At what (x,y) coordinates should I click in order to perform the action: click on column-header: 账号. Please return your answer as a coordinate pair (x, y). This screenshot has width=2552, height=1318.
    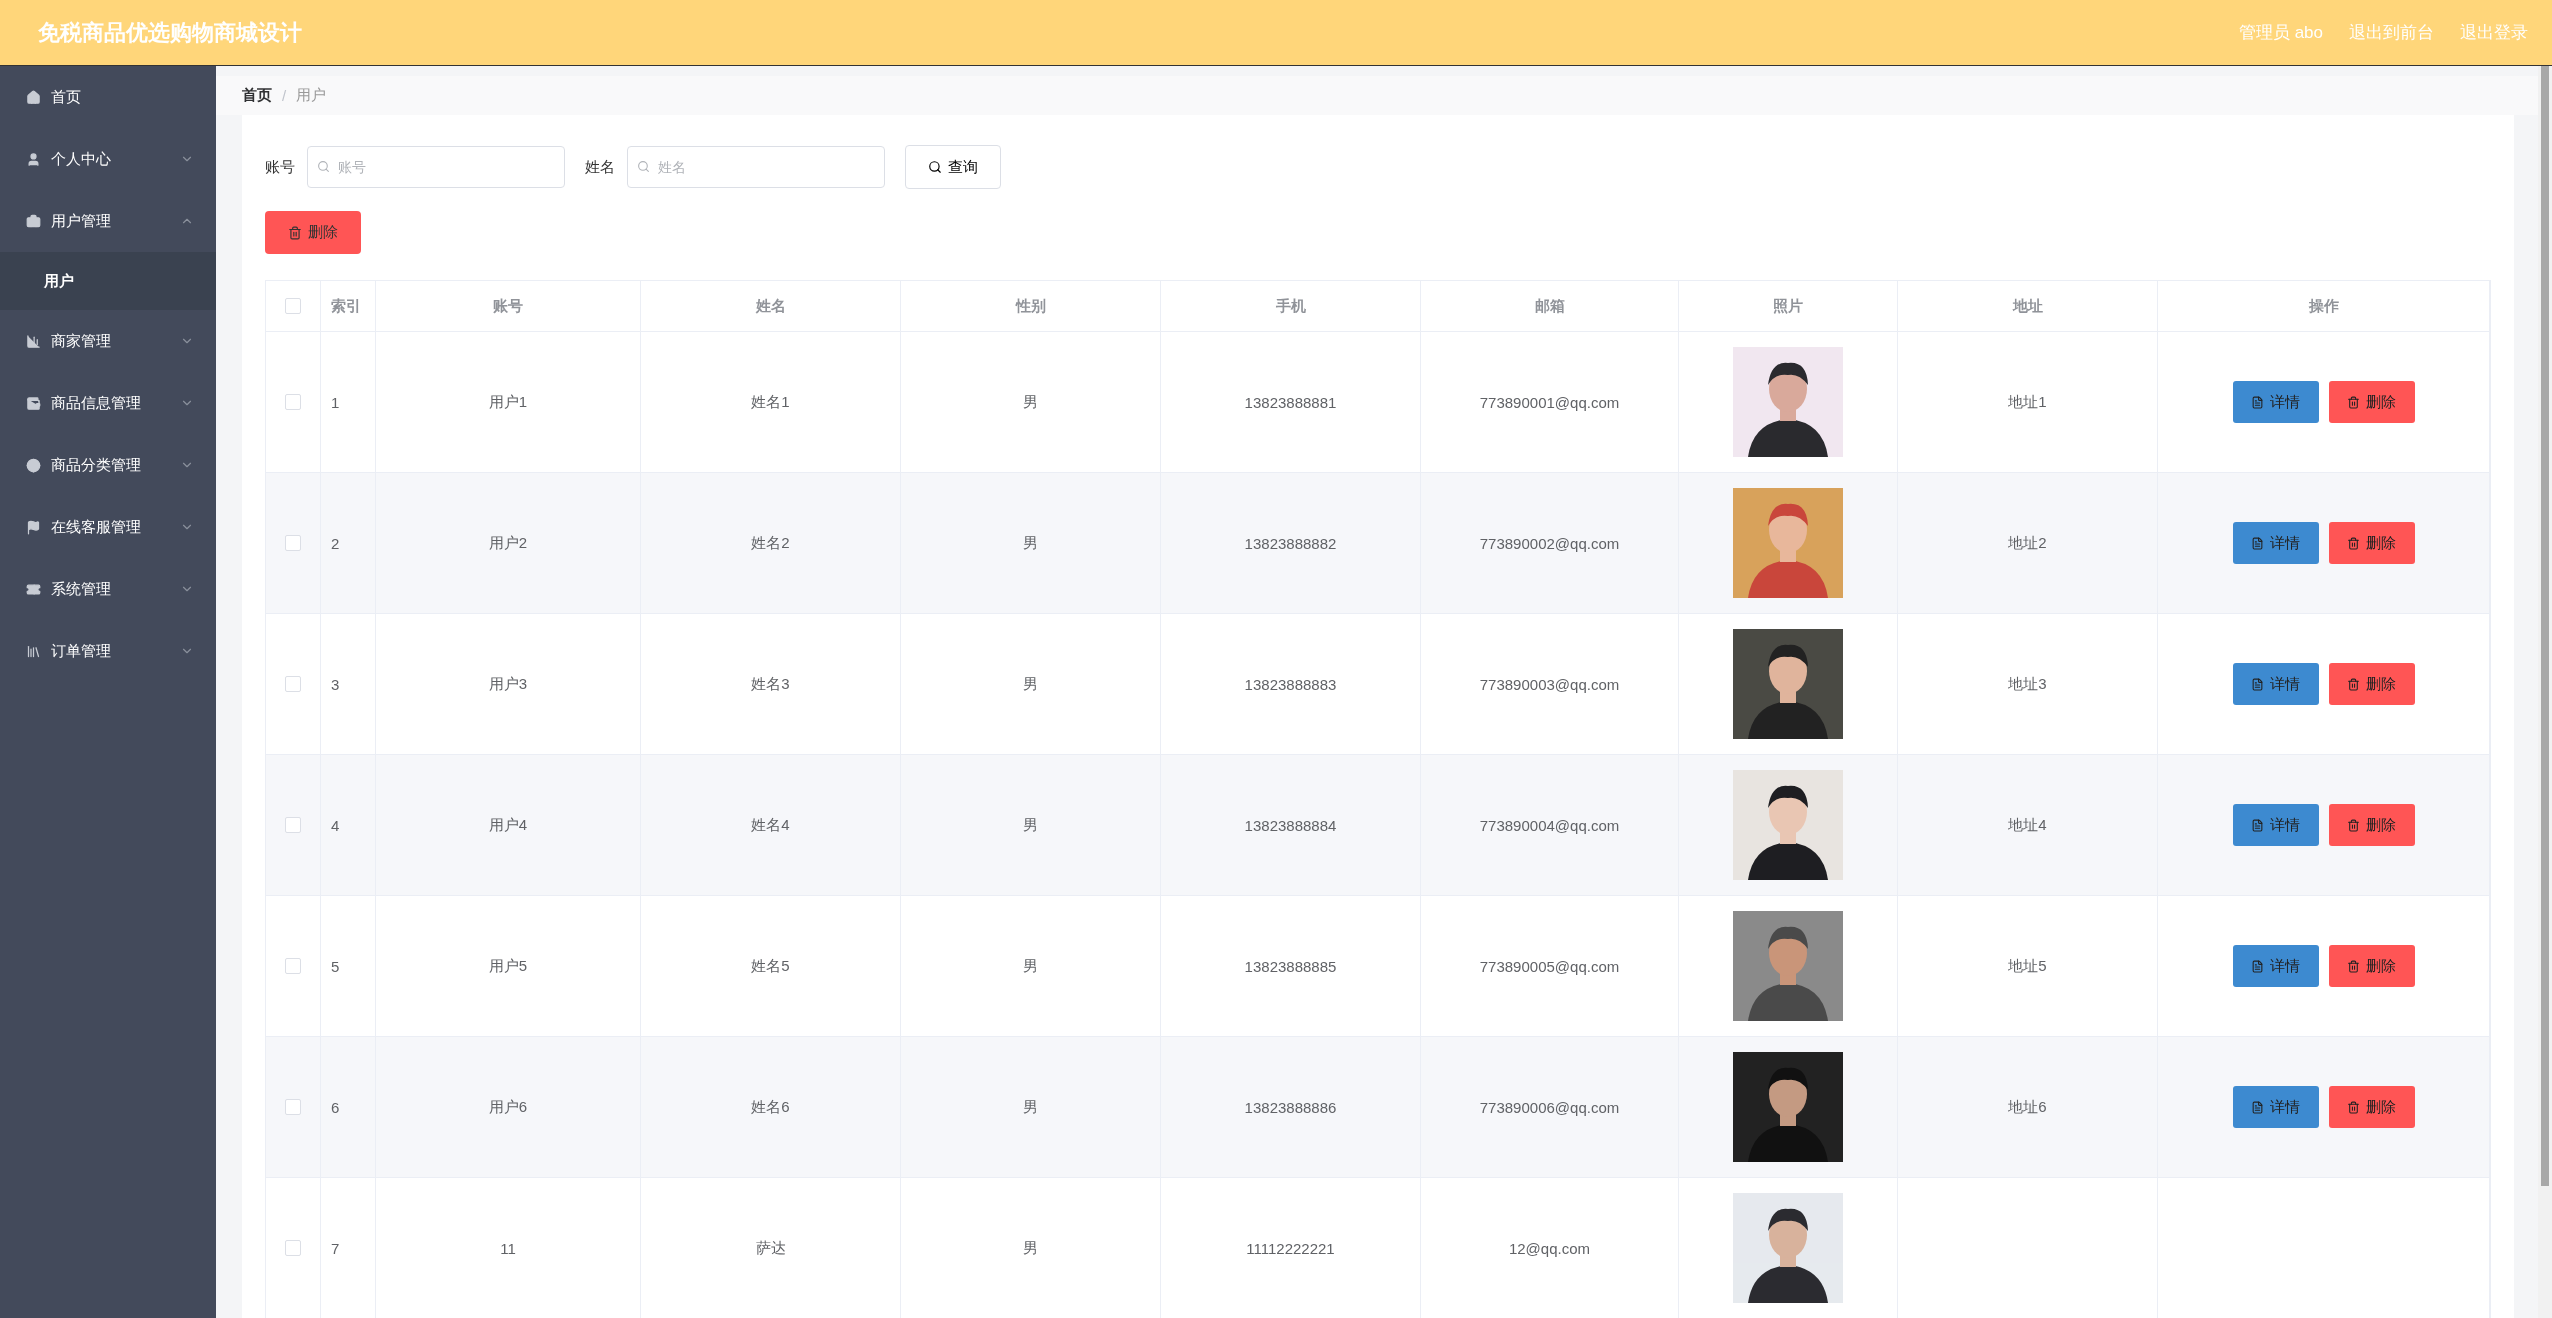
    Looking at the image, I should click on (508, 306).